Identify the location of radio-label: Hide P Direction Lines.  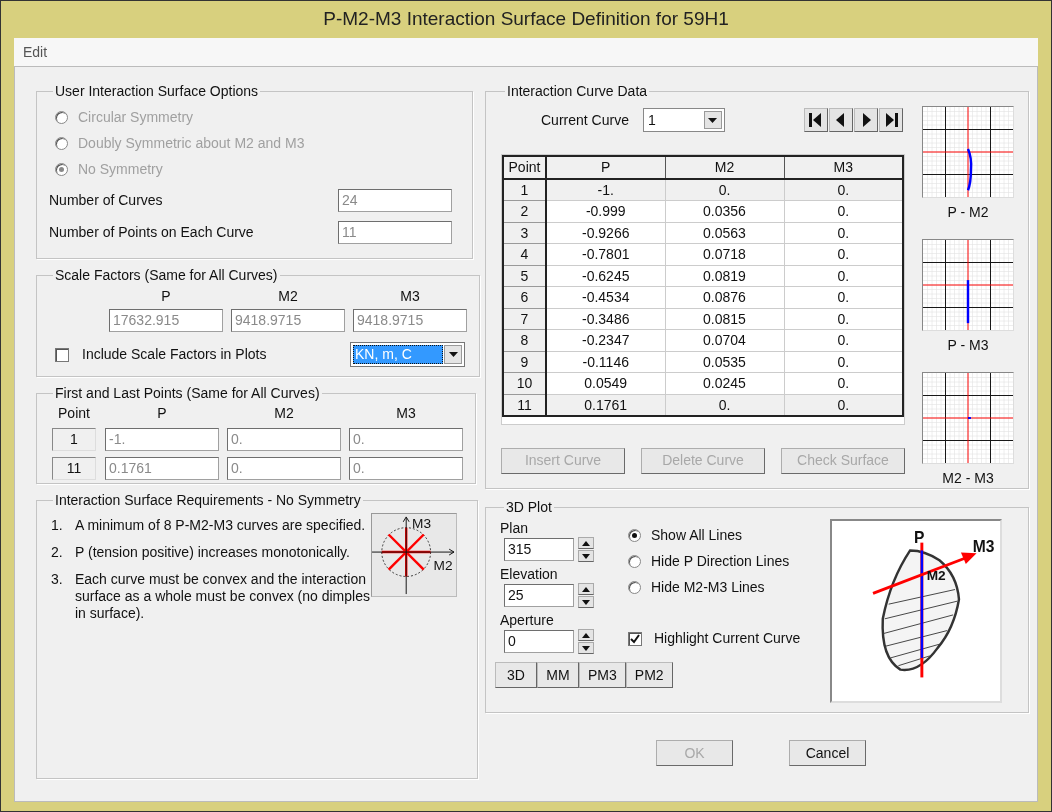
(720, 561).